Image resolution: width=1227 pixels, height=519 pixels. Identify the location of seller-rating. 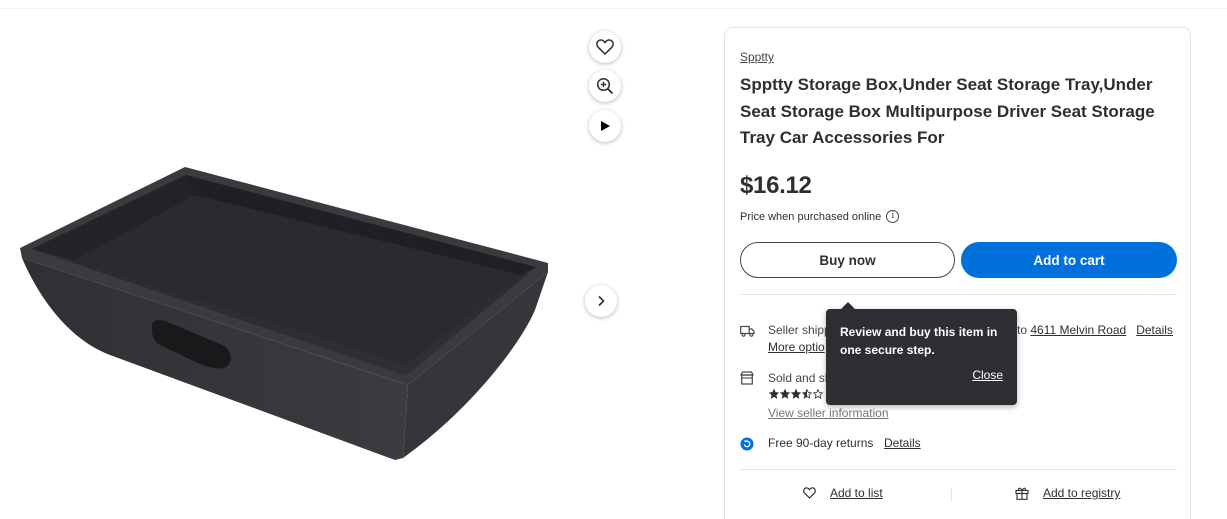
(796, 394).